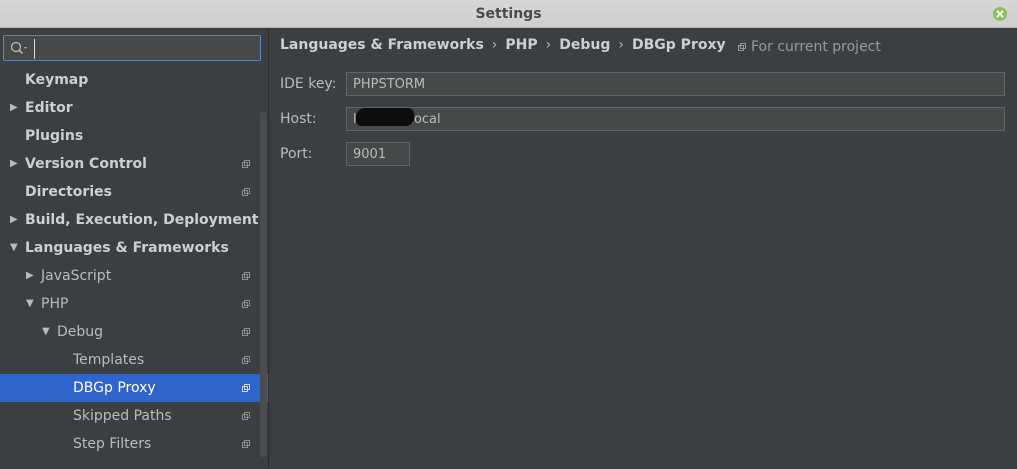 The image size is (1017, 469). Describe the element at coordinates (134, 304) in the screenshot. I see `sidebar-item-php: ▼ PHP` at that location.